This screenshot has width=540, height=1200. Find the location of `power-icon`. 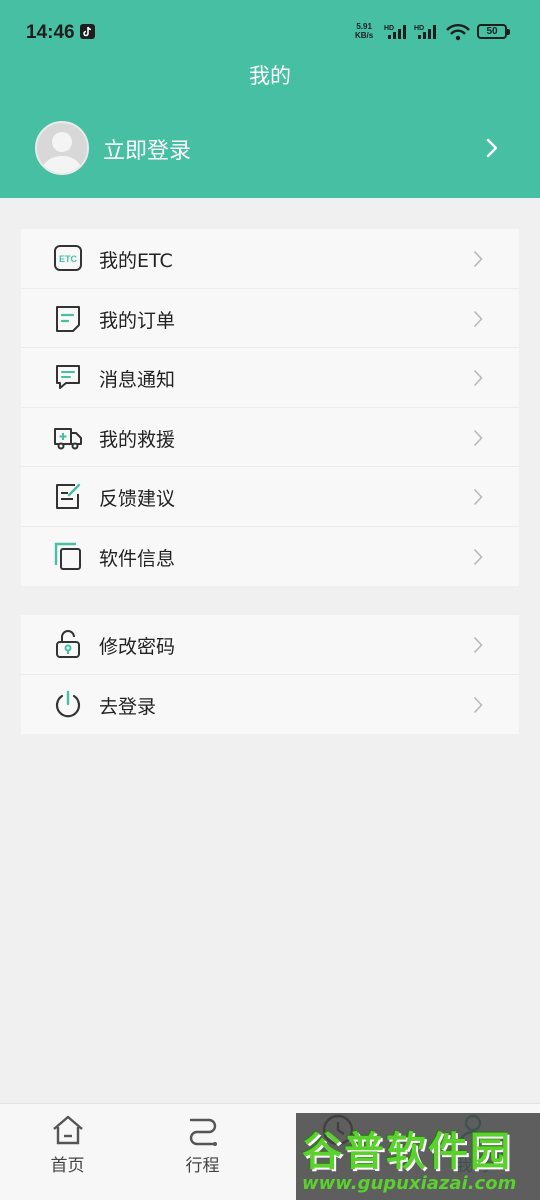

power-icon is located at coordinates (68, 703).